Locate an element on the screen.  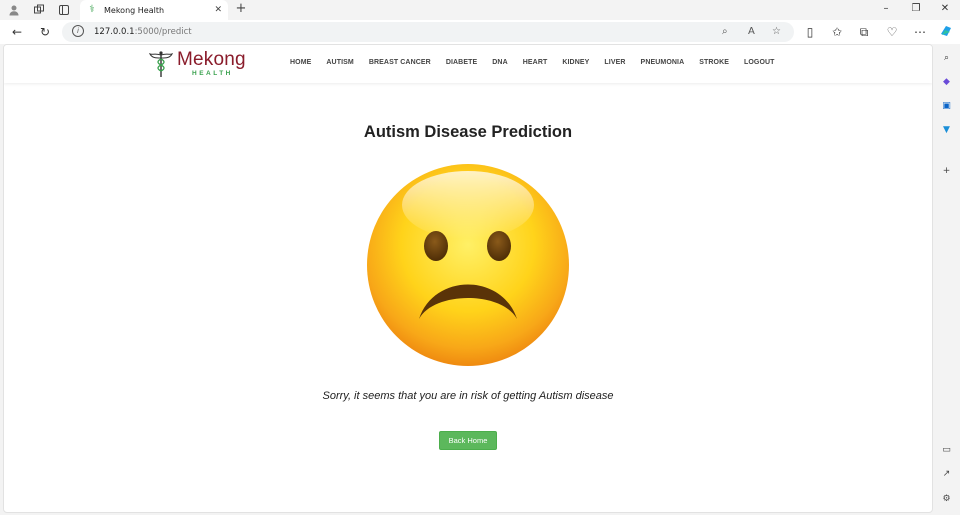
browser-sidebar: ⌕ ◆ ▣ ▼ + ▭ ↗ ⚙ is located at coordinates (946, 279).